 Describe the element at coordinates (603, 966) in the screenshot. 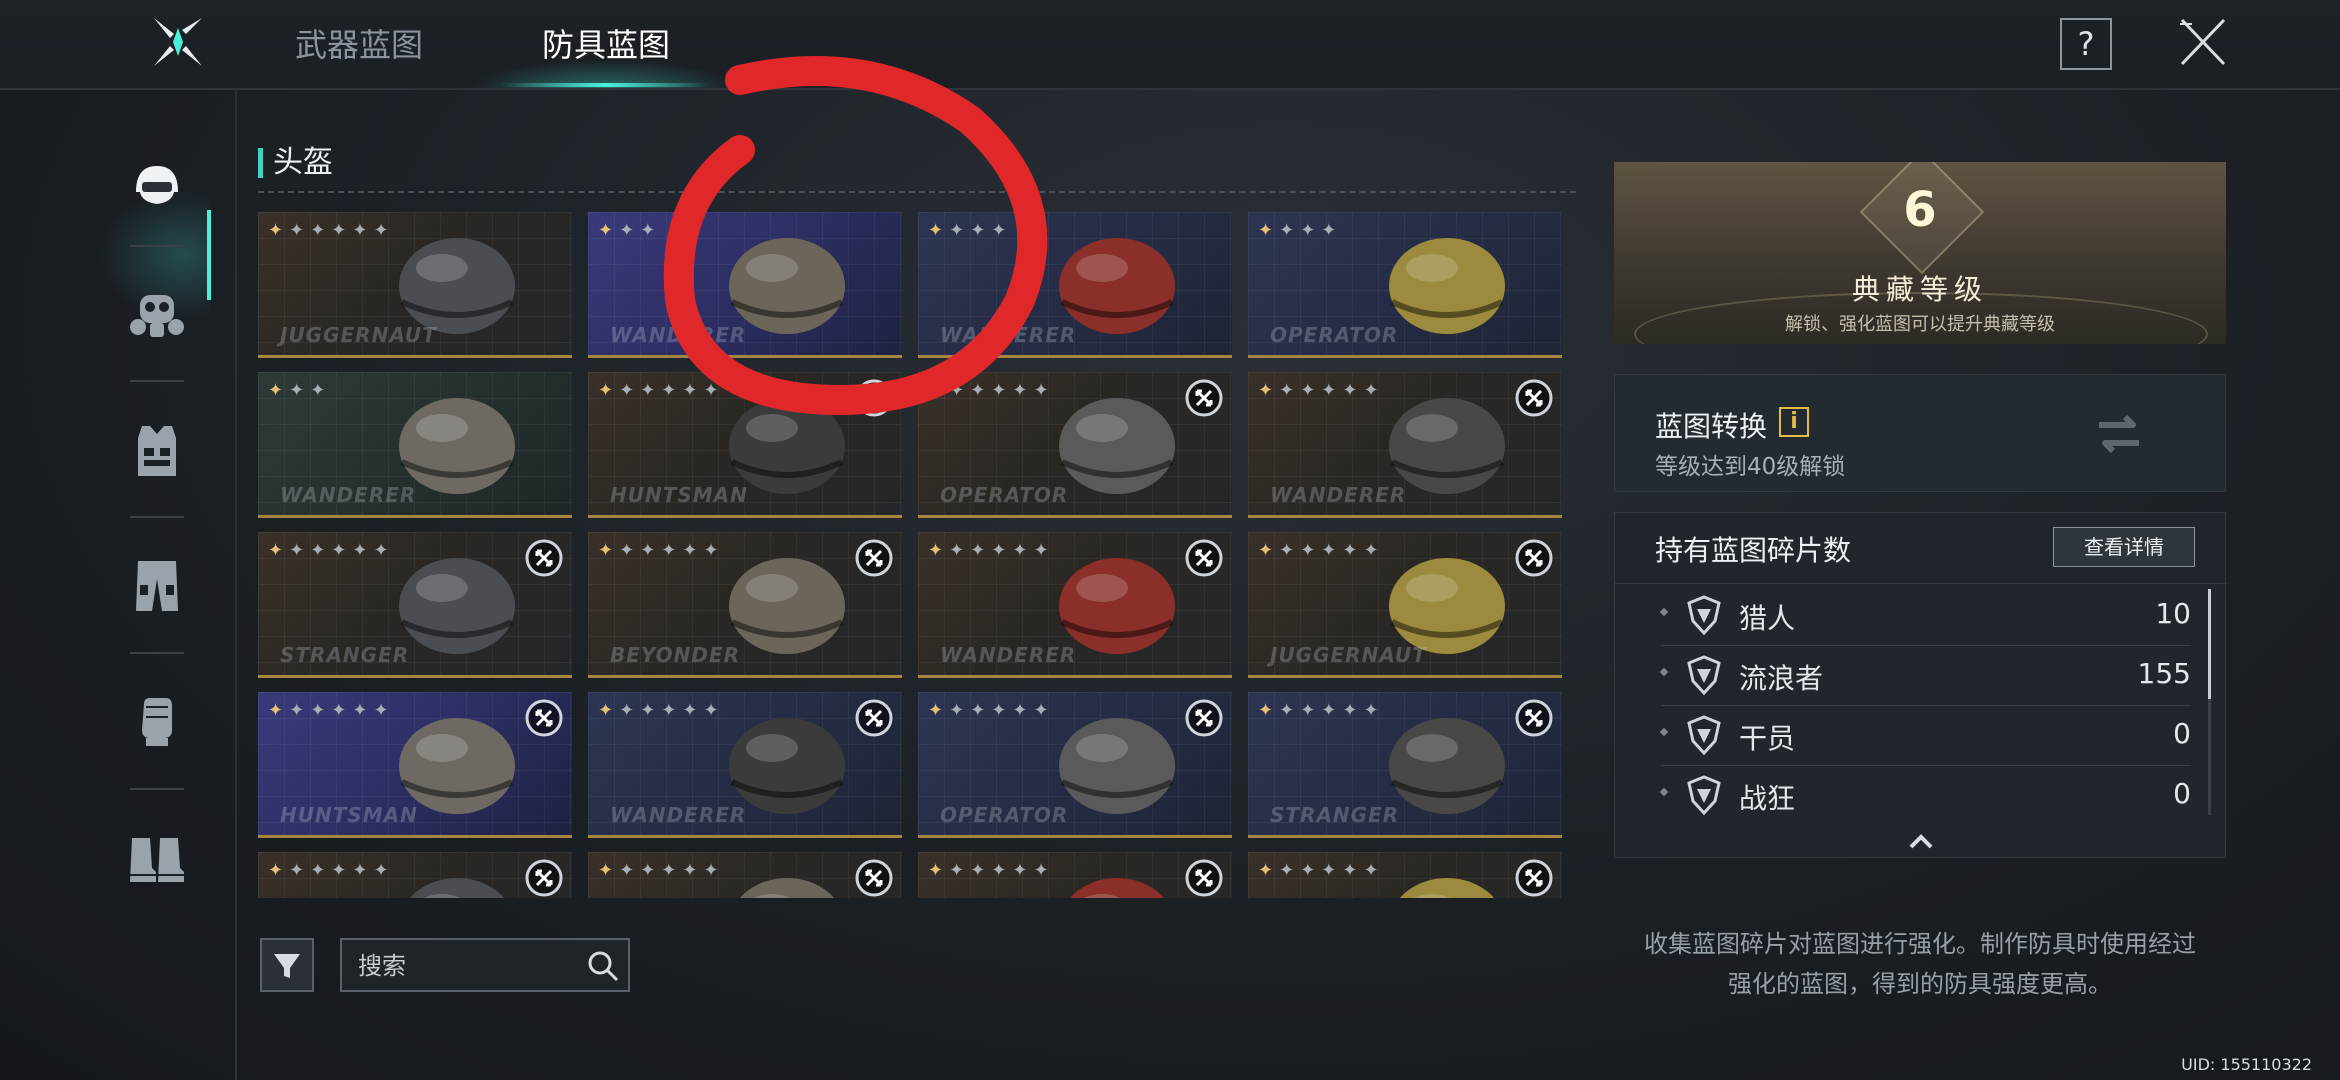

I see `magnifier-icon` at that location.